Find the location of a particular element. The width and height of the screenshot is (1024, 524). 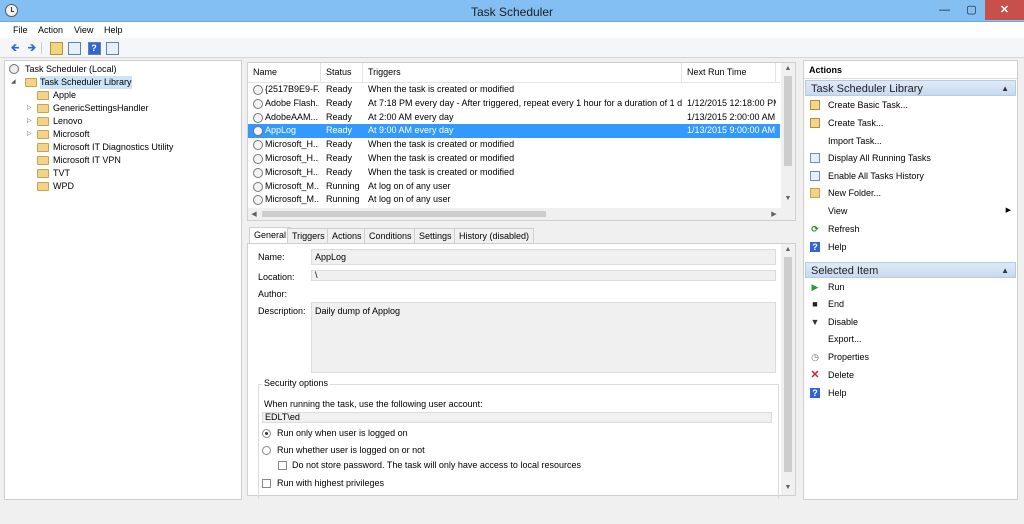

menu-action: Action is located at coordinates (50, 30).